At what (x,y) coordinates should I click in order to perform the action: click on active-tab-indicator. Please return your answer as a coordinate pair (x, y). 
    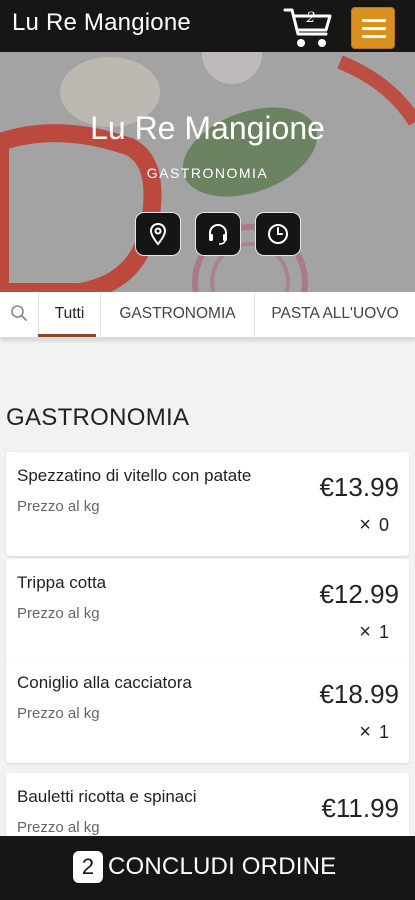
    Looking at the image, I should click on (67, 335).